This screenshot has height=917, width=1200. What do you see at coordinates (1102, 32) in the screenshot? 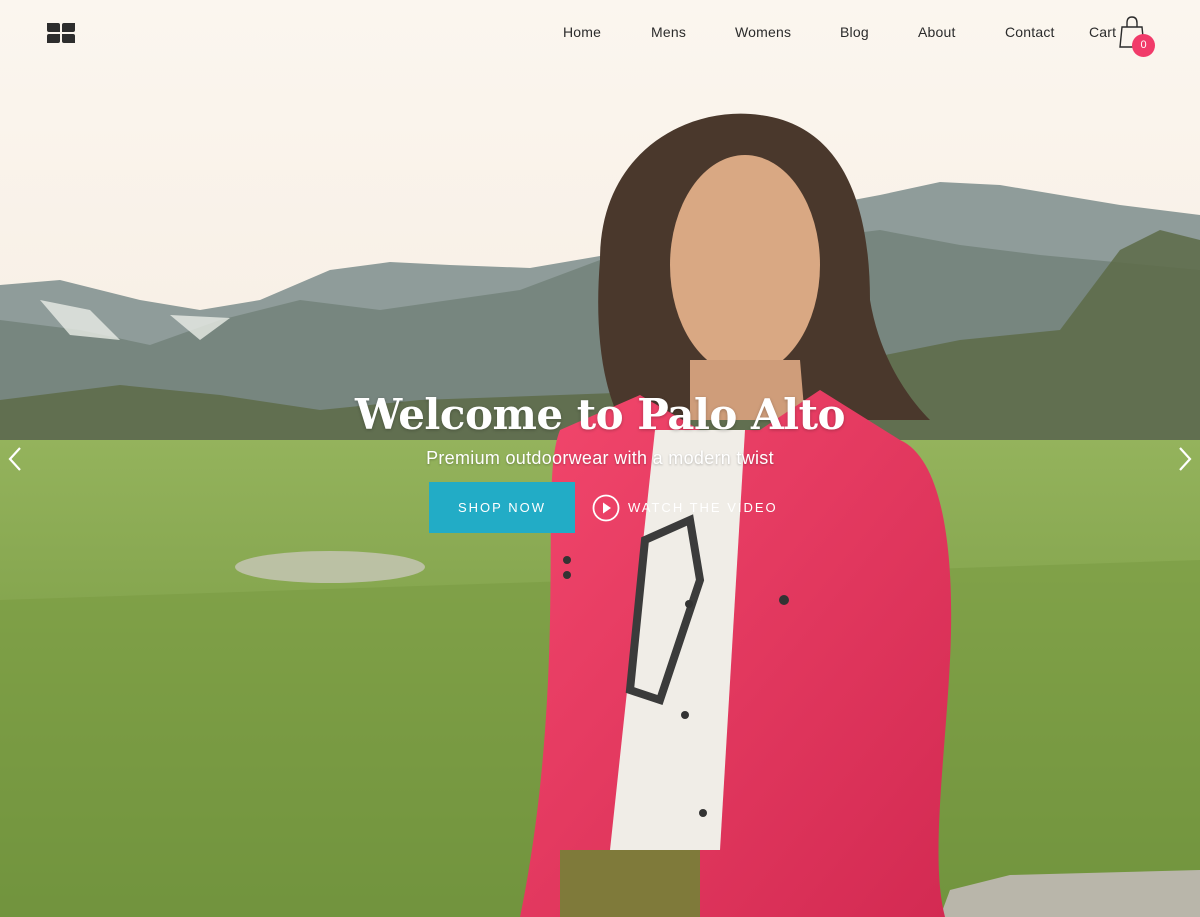
I see `nav-link-cart: Cart` at bounding box center [1102, 32].